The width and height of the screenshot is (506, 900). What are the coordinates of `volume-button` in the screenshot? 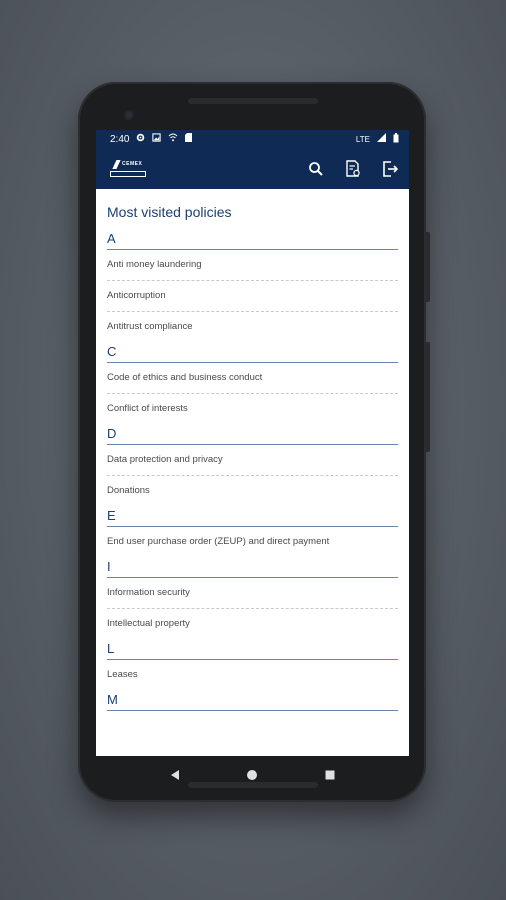 It's located at (428, 397).